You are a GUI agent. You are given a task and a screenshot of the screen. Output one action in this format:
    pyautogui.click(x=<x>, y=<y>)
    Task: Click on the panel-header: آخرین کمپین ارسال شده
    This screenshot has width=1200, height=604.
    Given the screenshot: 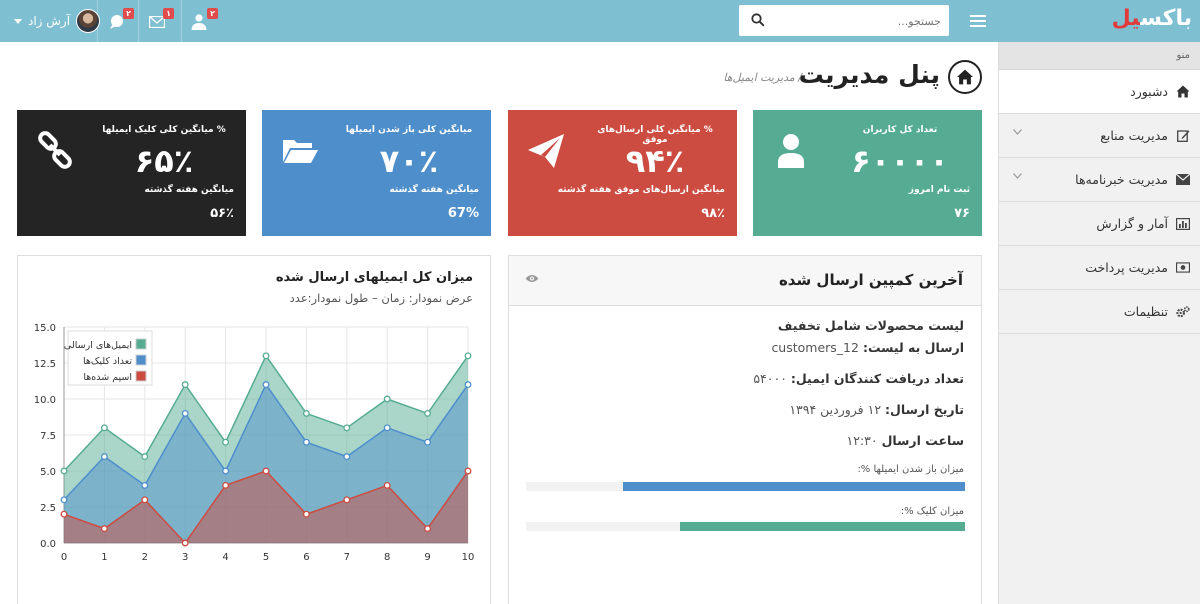 What is the action you would take?
    pyautogui.click(x=745, y=281)
    